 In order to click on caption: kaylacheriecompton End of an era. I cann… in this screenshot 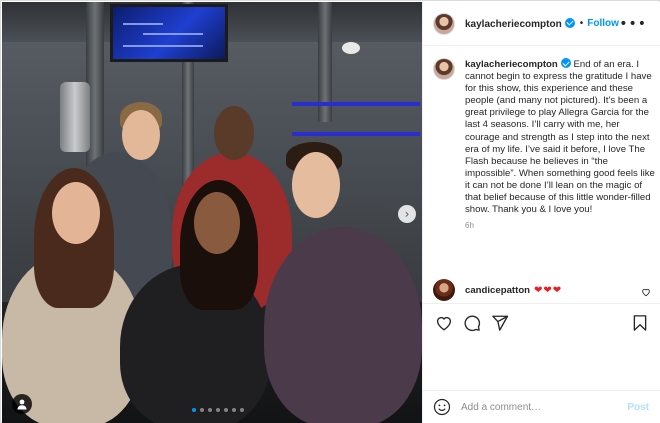, I will do `click(545, 144)`.